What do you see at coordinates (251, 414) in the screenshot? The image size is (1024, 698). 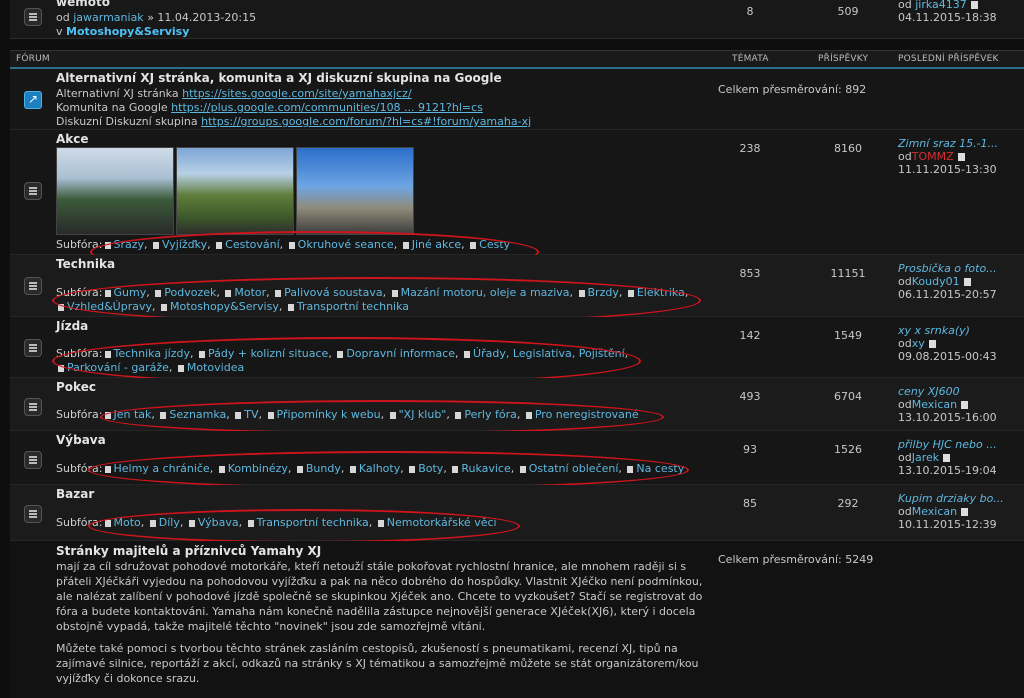 I see `subforum-link: TV` at bounding box center [251, 414].